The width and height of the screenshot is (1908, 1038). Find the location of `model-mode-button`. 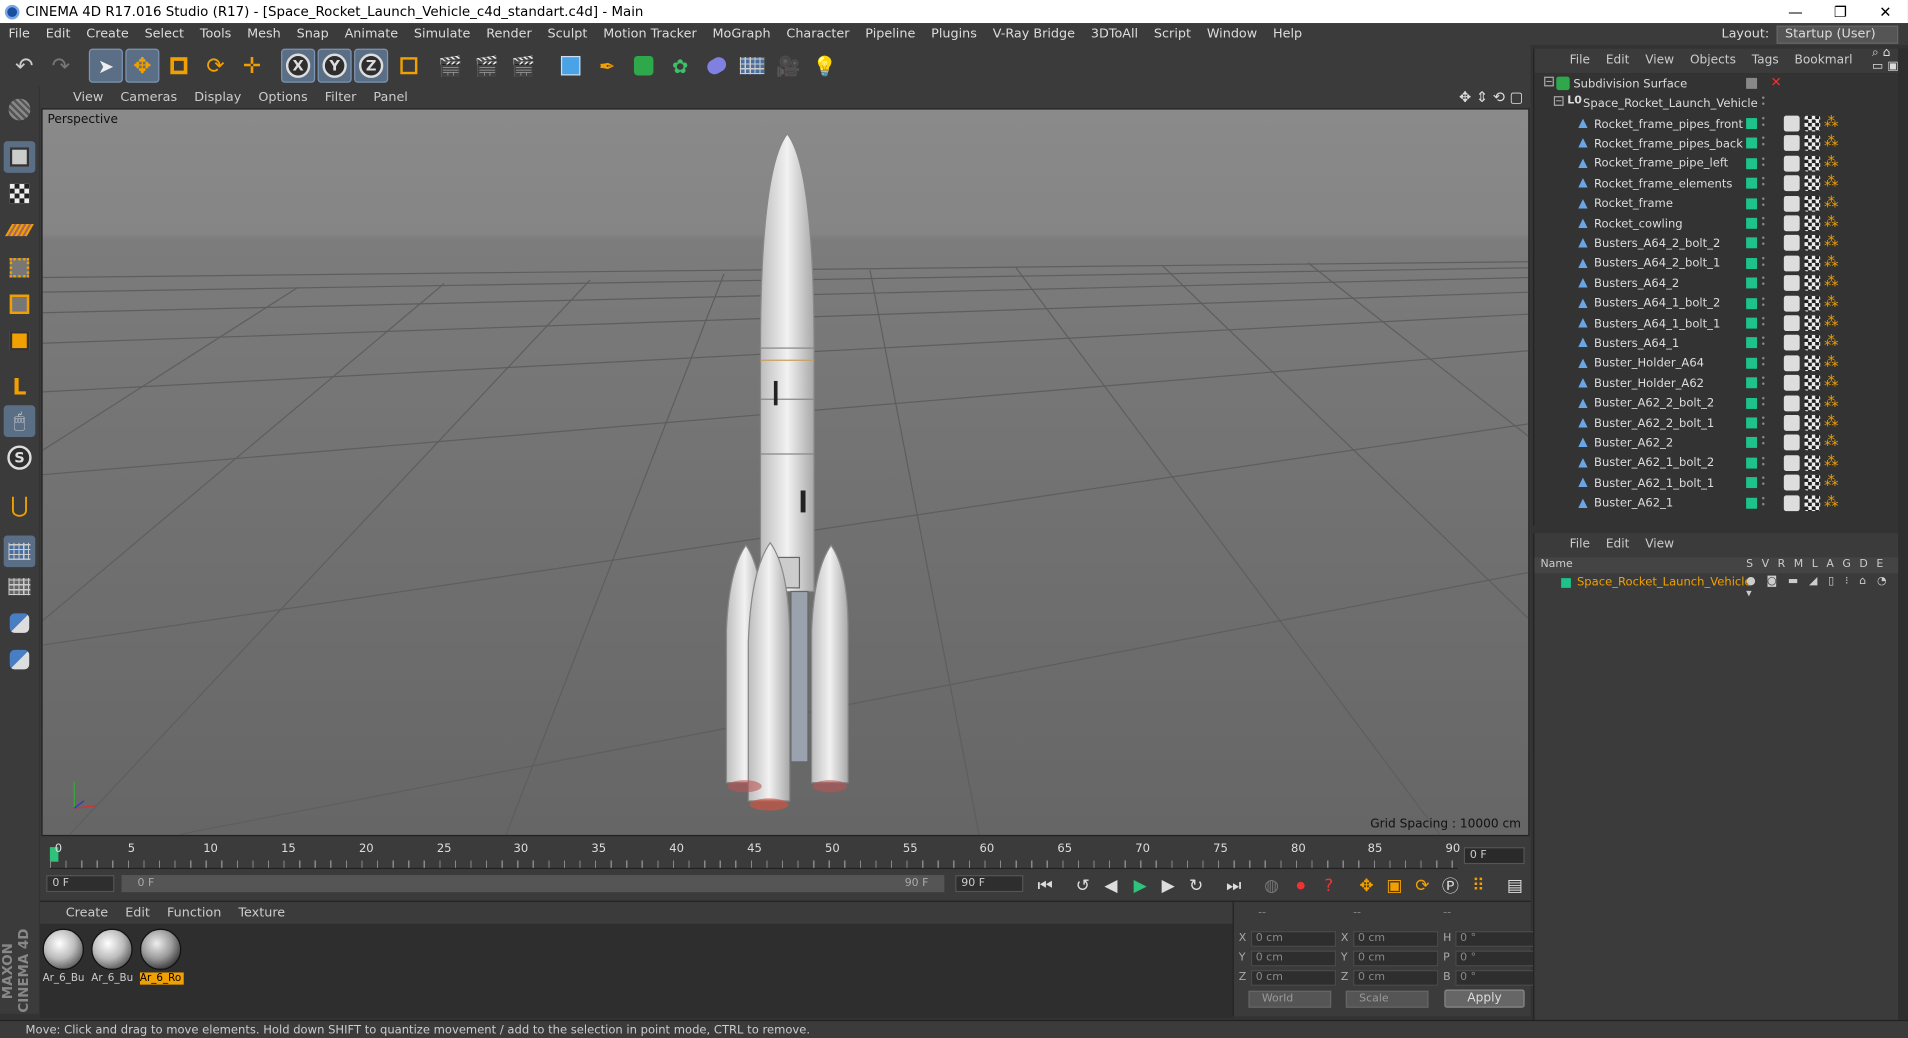

model-mode-button is located at coordinates (19, 157).